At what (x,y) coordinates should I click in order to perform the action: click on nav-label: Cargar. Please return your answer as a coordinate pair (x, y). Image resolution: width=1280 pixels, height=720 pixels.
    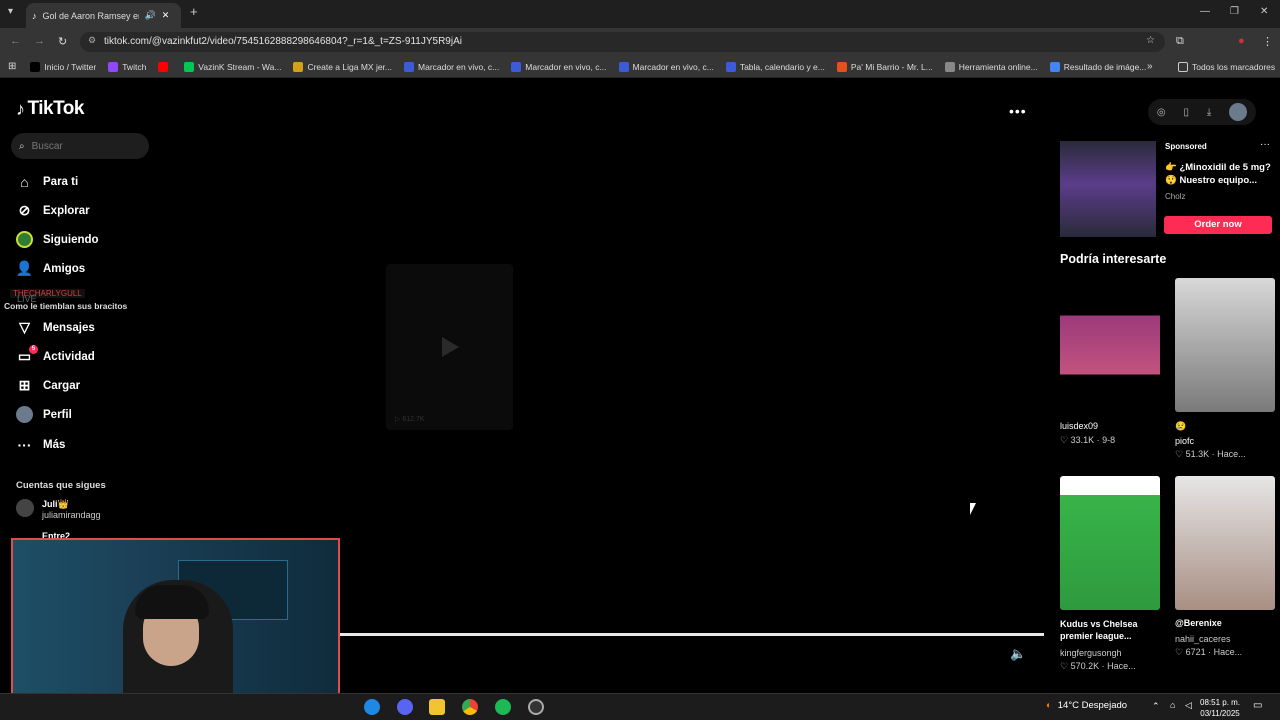
    Looking at the image, I should click on (62, 385).